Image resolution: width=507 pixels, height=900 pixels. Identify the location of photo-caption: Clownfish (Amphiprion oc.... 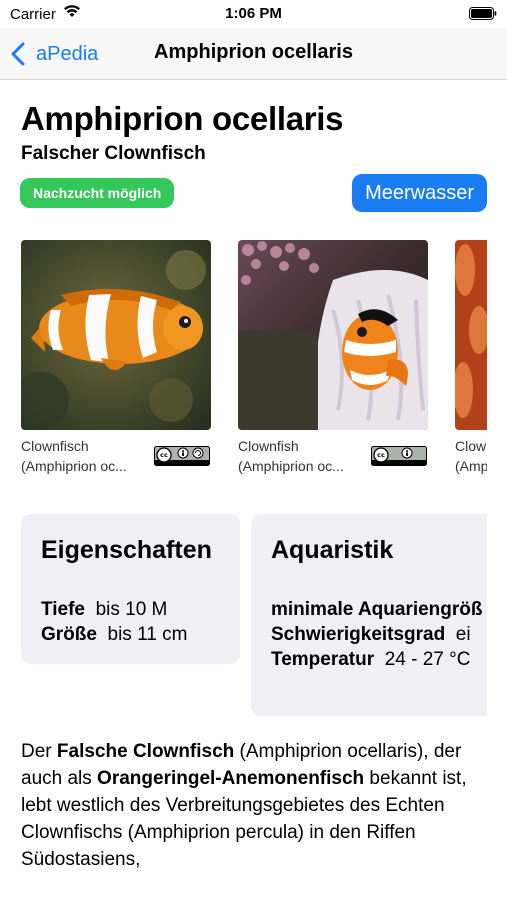
(291, 456).